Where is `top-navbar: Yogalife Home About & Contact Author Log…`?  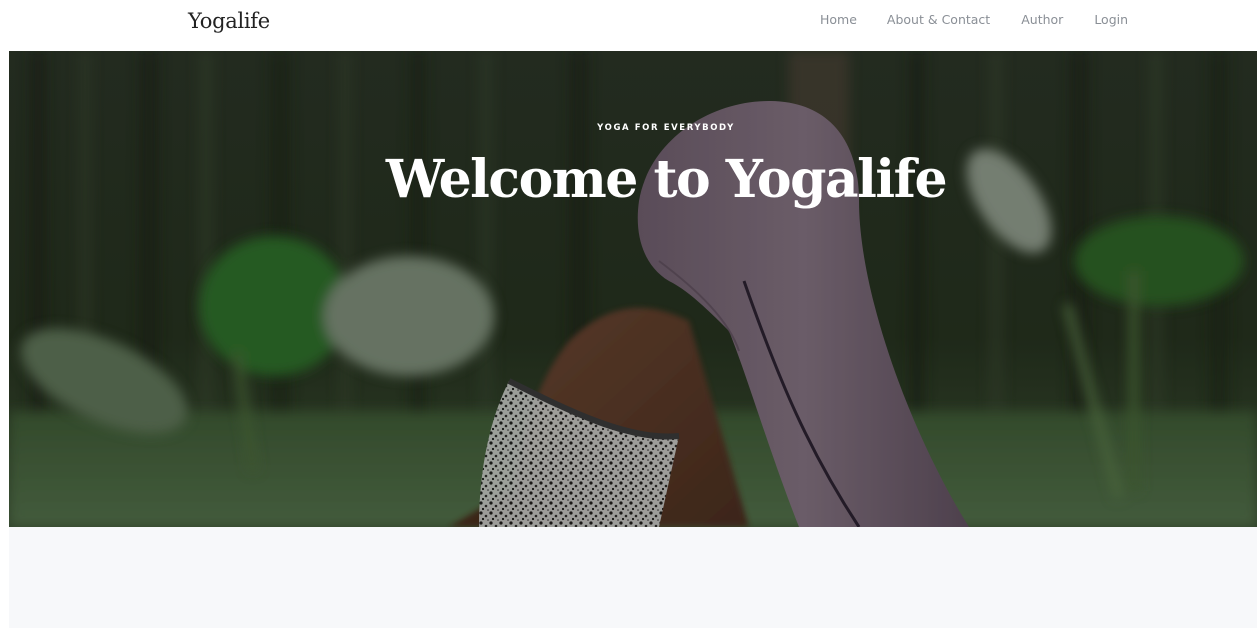 top-navbar: Yogalife Home About & Contact Author Log… is located at coordinates (628, 25).